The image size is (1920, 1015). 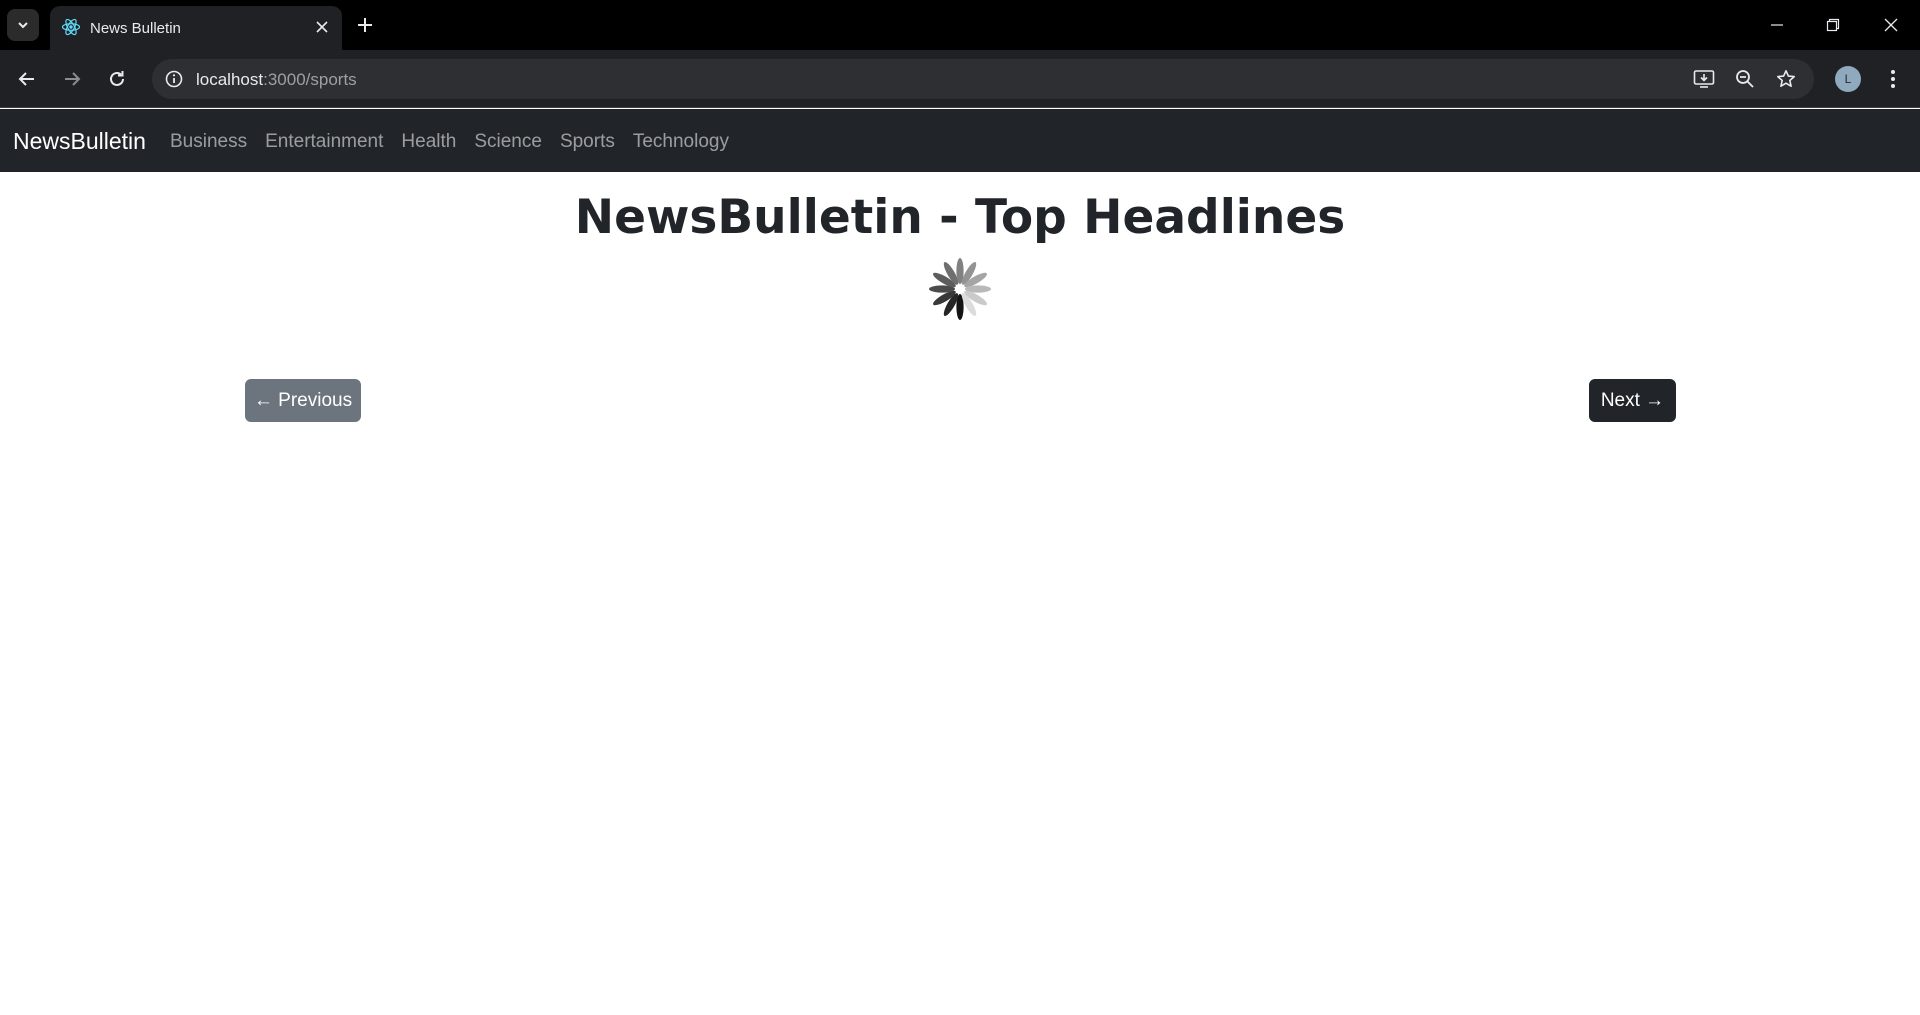 I want to click on close-window-button, so click(x=1891, y=25).